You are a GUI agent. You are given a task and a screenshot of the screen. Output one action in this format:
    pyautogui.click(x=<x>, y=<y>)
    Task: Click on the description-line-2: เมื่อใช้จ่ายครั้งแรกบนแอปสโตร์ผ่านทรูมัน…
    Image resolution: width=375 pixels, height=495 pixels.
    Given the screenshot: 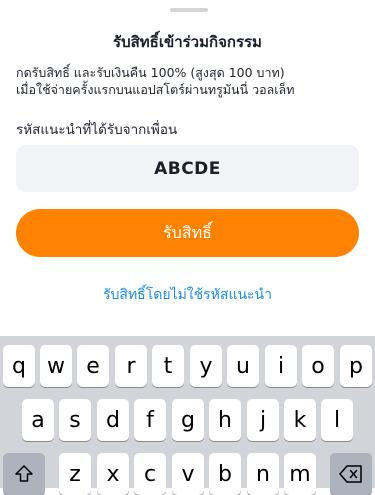 What is the action you would take?
    pyautogui.click(x=155, y=89)
    